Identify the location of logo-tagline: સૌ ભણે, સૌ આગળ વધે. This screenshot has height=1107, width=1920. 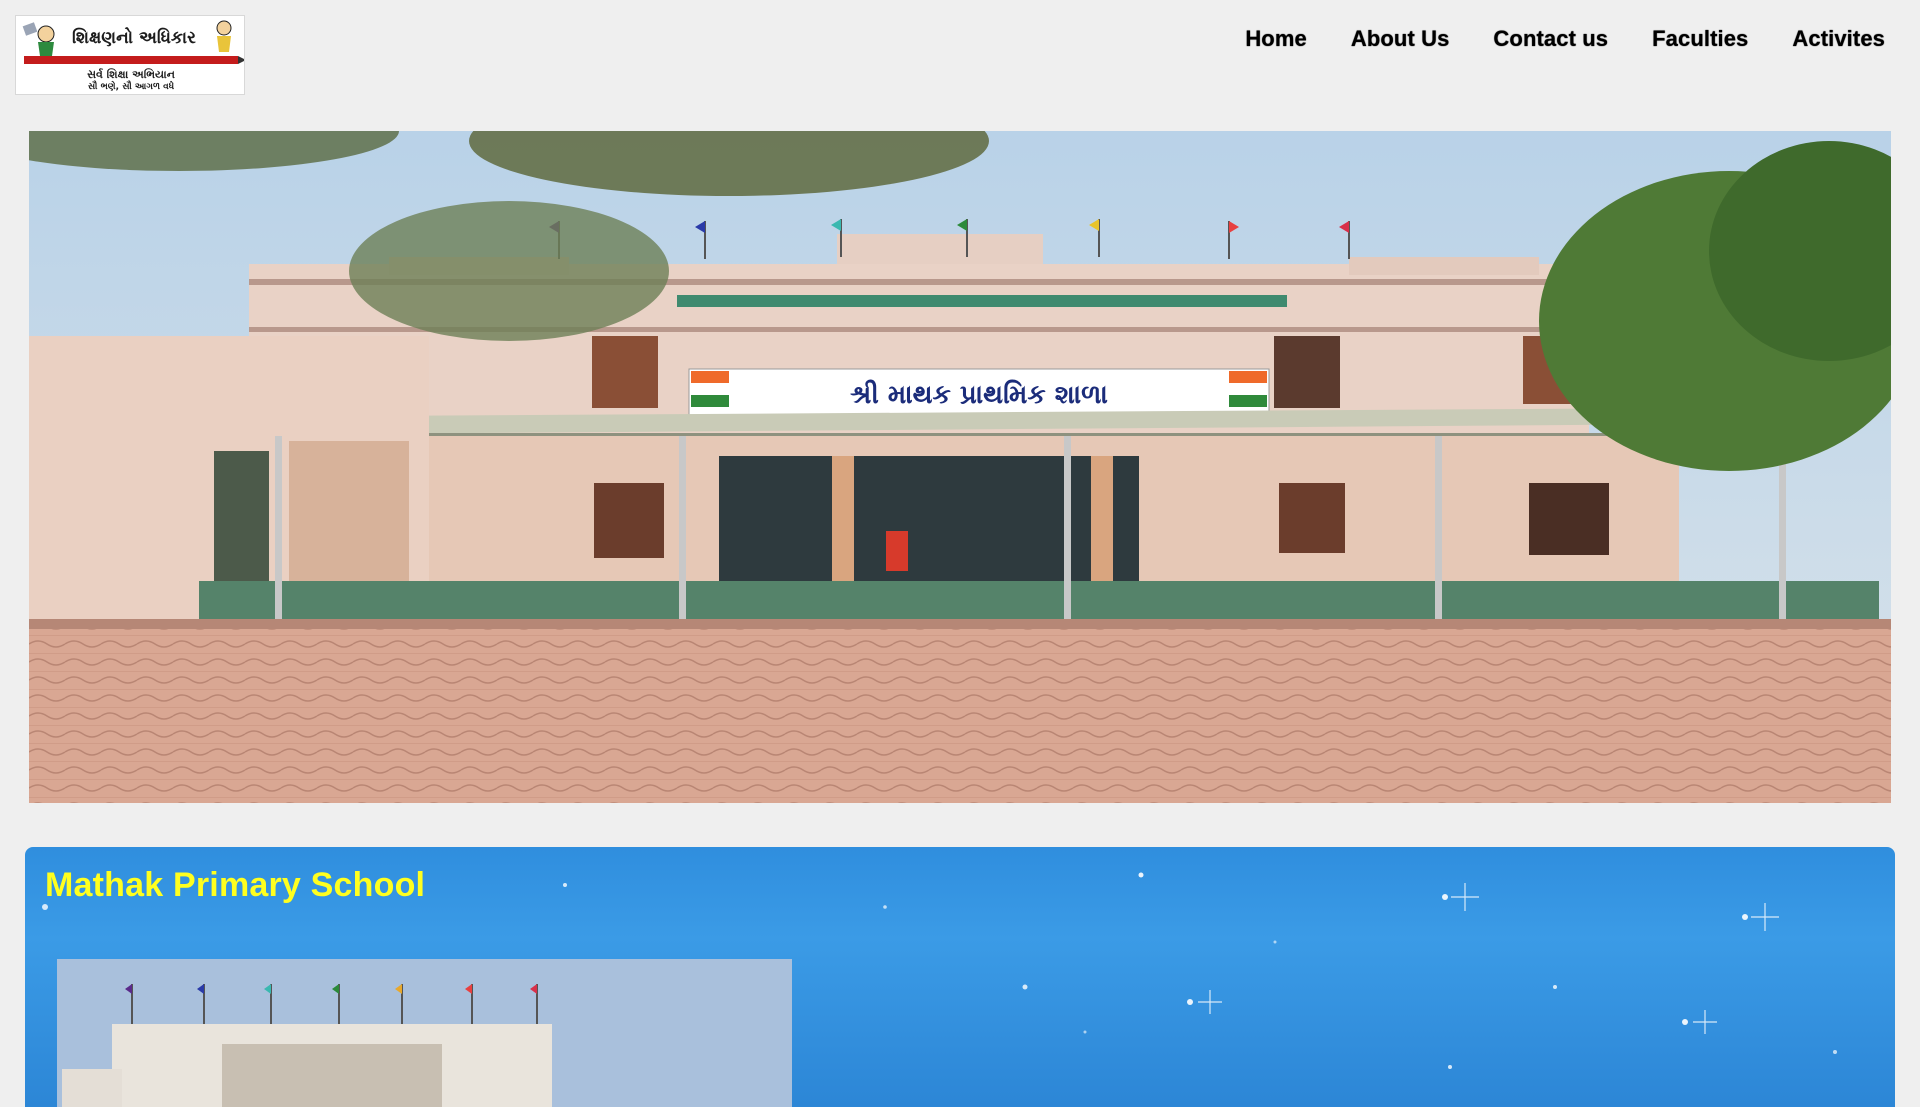
(131, 87).